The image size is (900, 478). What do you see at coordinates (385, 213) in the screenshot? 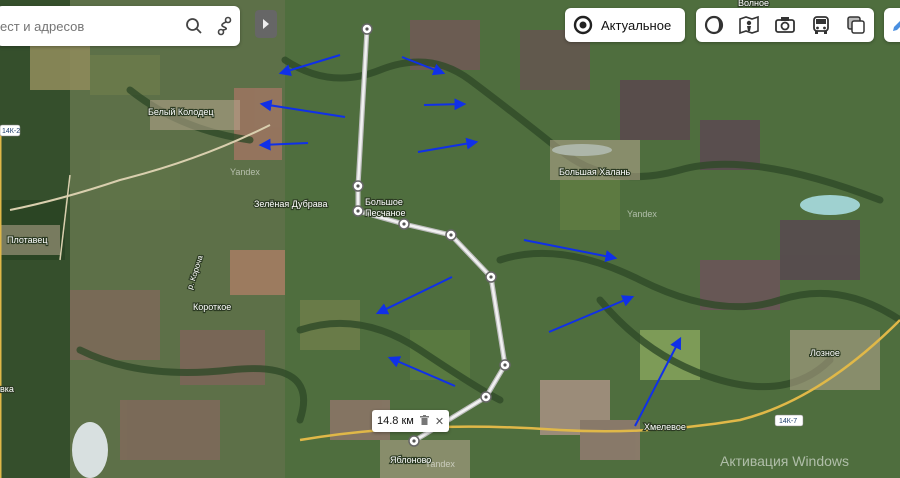
I see `label-pesschanoe: Песчаное` at bounding box center [385, 213].